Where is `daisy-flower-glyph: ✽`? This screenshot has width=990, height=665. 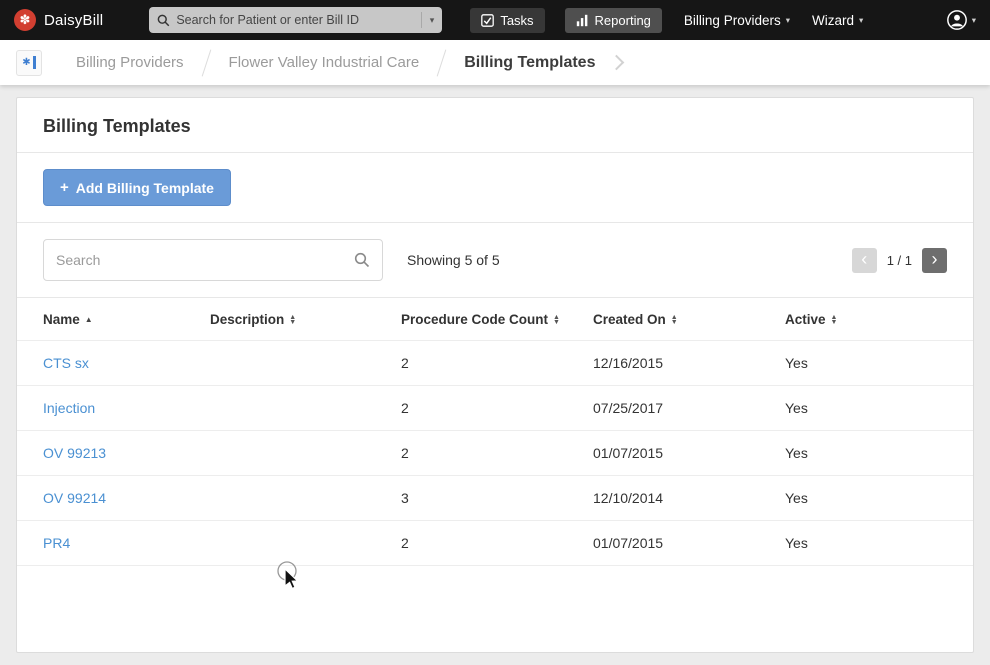 daisy-flower-glyph: ✽ is located at coordinates (25, 19).